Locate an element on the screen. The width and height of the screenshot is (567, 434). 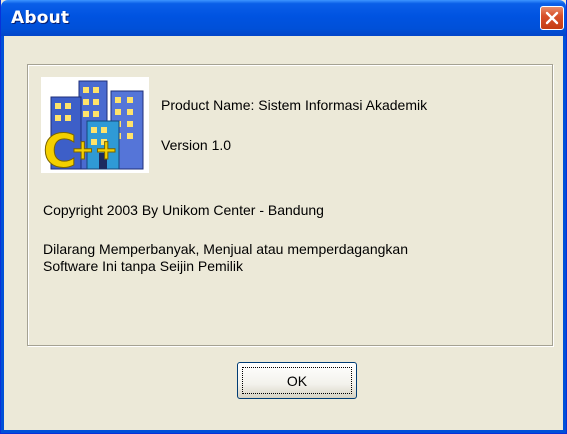
ok-button: OK is located at coordinates (297, 380).